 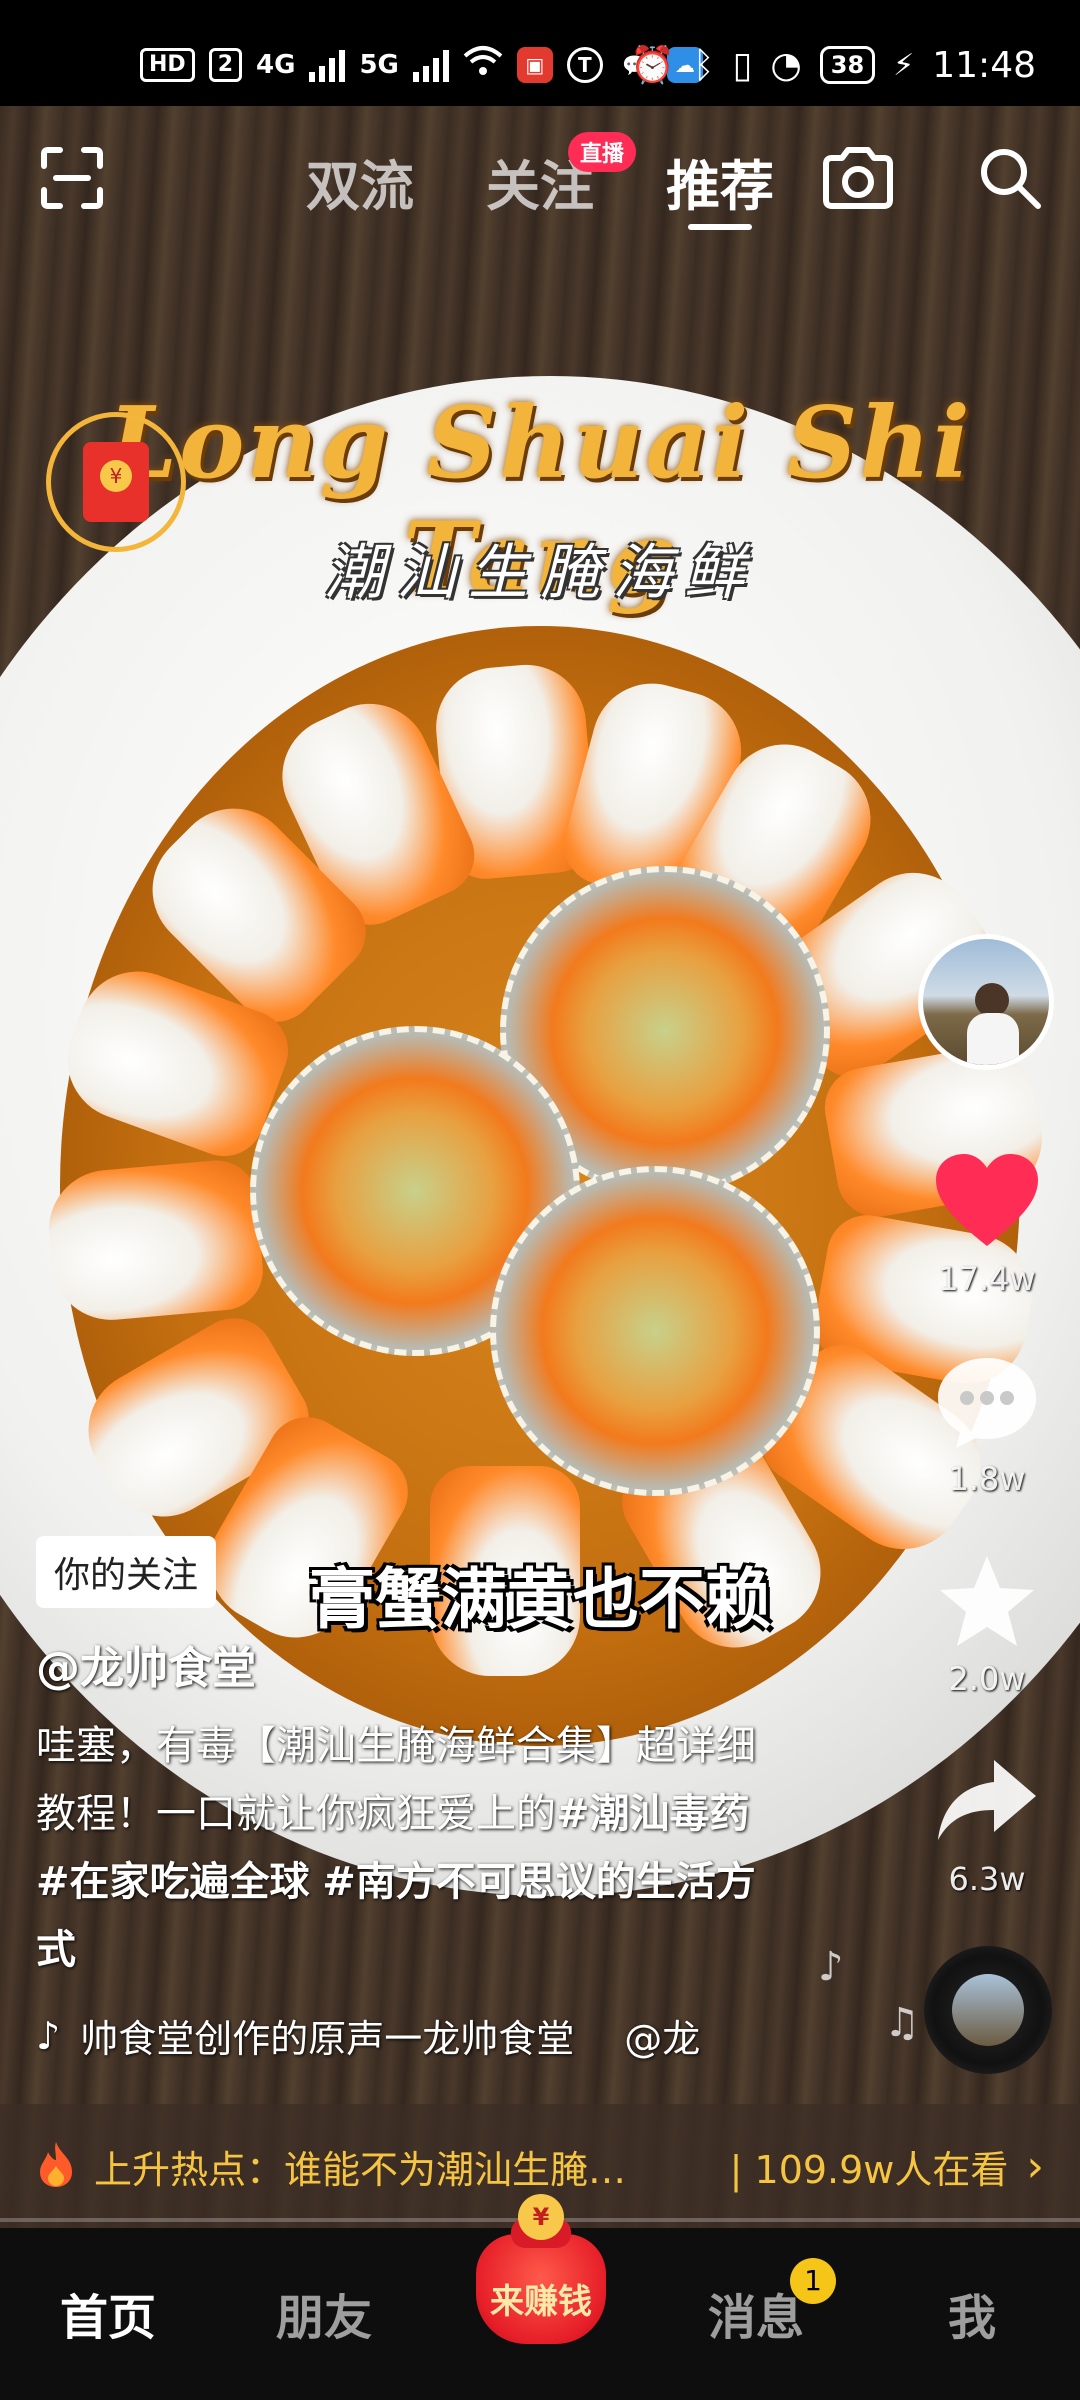 I want to click on floating-note-icon: ♫, so click(x=902, y=2023).